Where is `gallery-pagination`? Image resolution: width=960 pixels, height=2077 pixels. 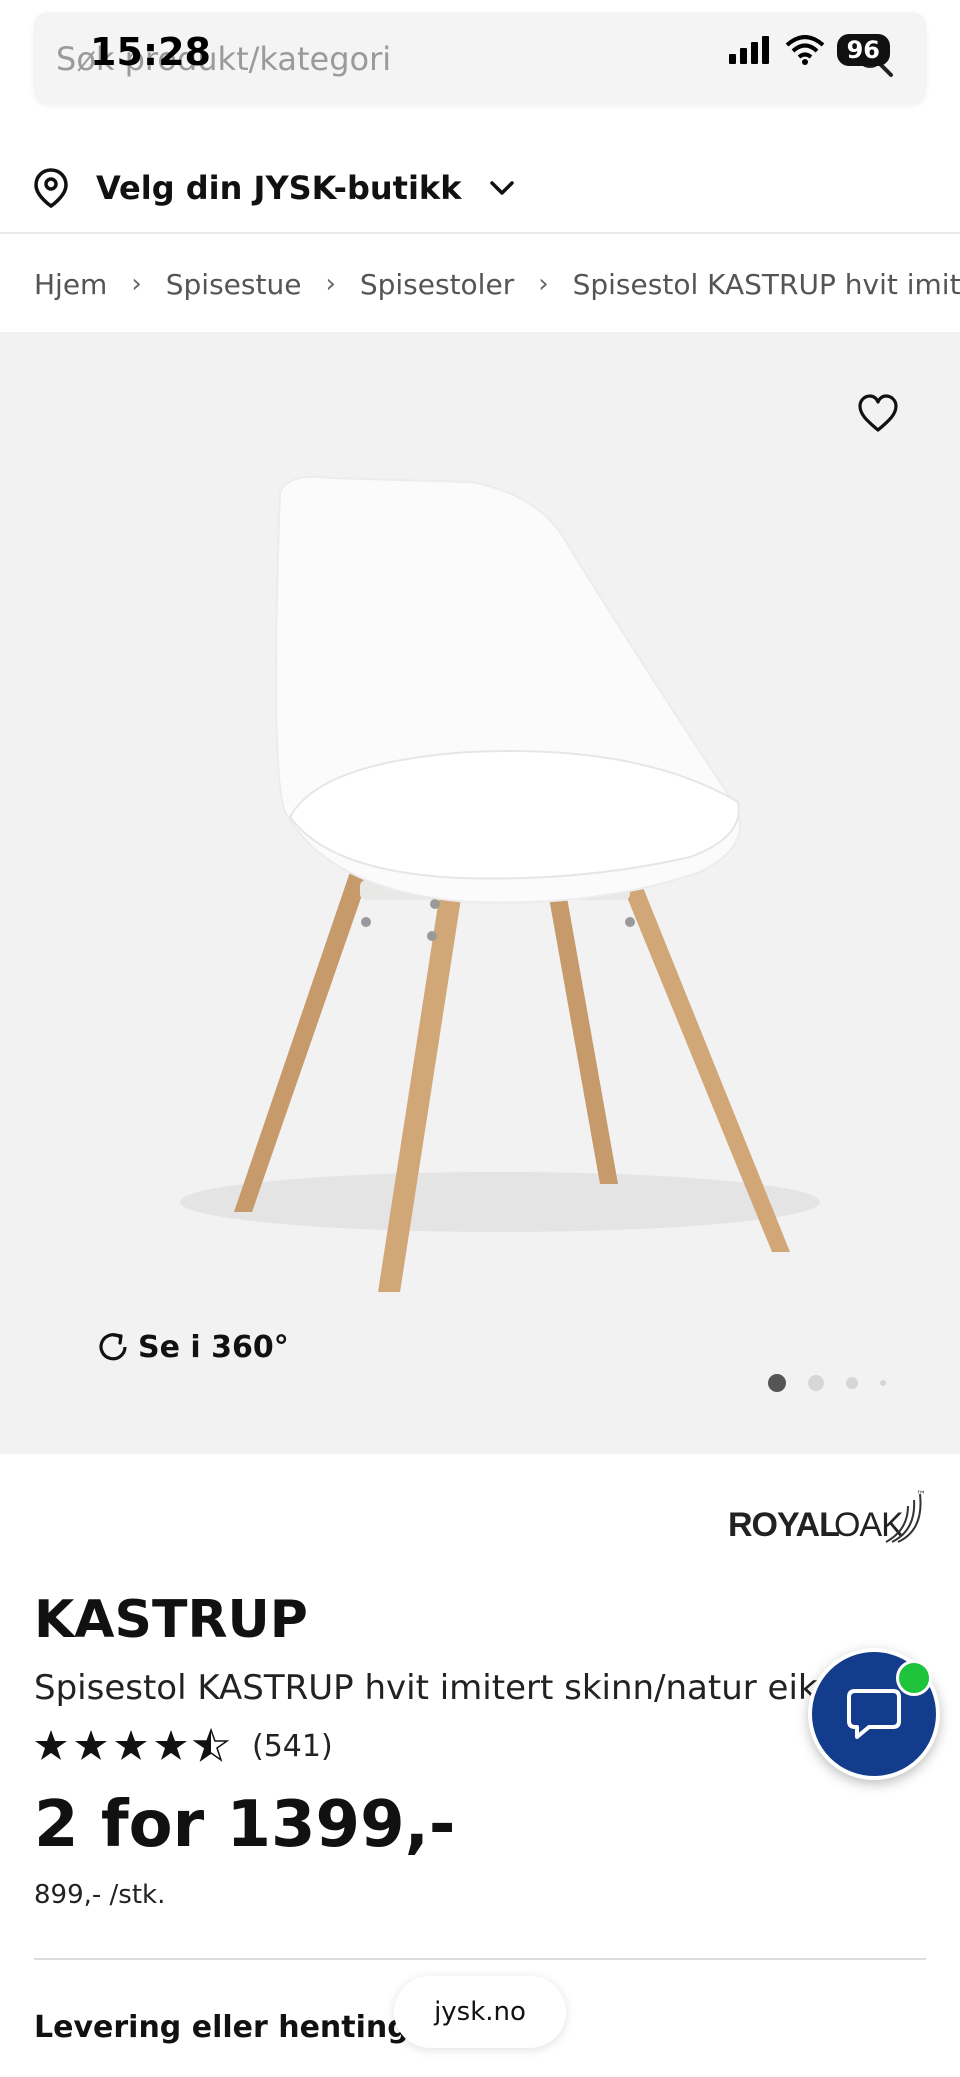
gallery-pagination is located at coordinates (827, 1383).